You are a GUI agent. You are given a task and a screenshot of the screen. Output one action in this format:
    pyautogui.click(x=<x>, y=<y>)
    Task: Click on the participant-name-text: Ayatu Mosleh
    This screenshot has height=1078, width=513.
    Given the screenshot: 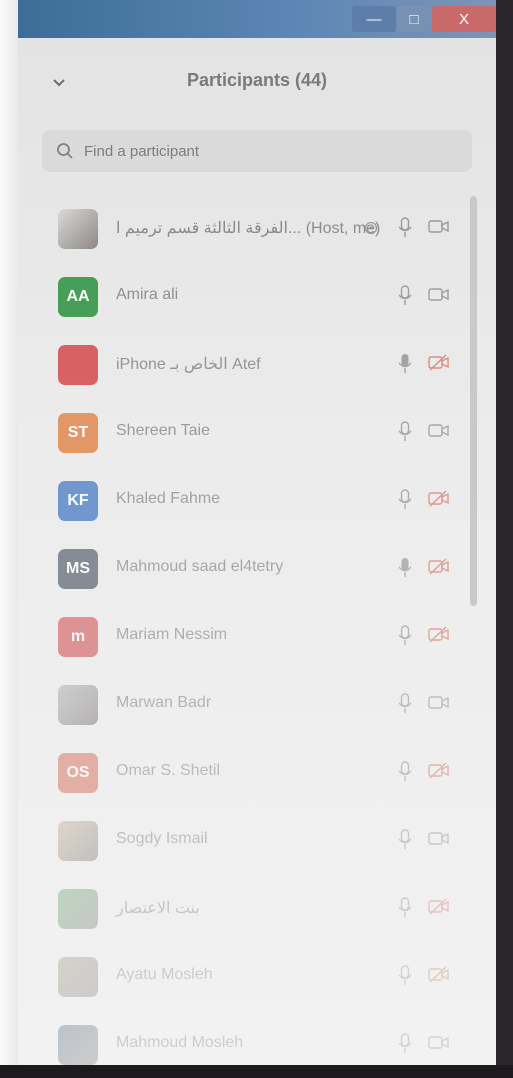 What is the action you would take?
    pyautogui.click(x=164, y=974)
    